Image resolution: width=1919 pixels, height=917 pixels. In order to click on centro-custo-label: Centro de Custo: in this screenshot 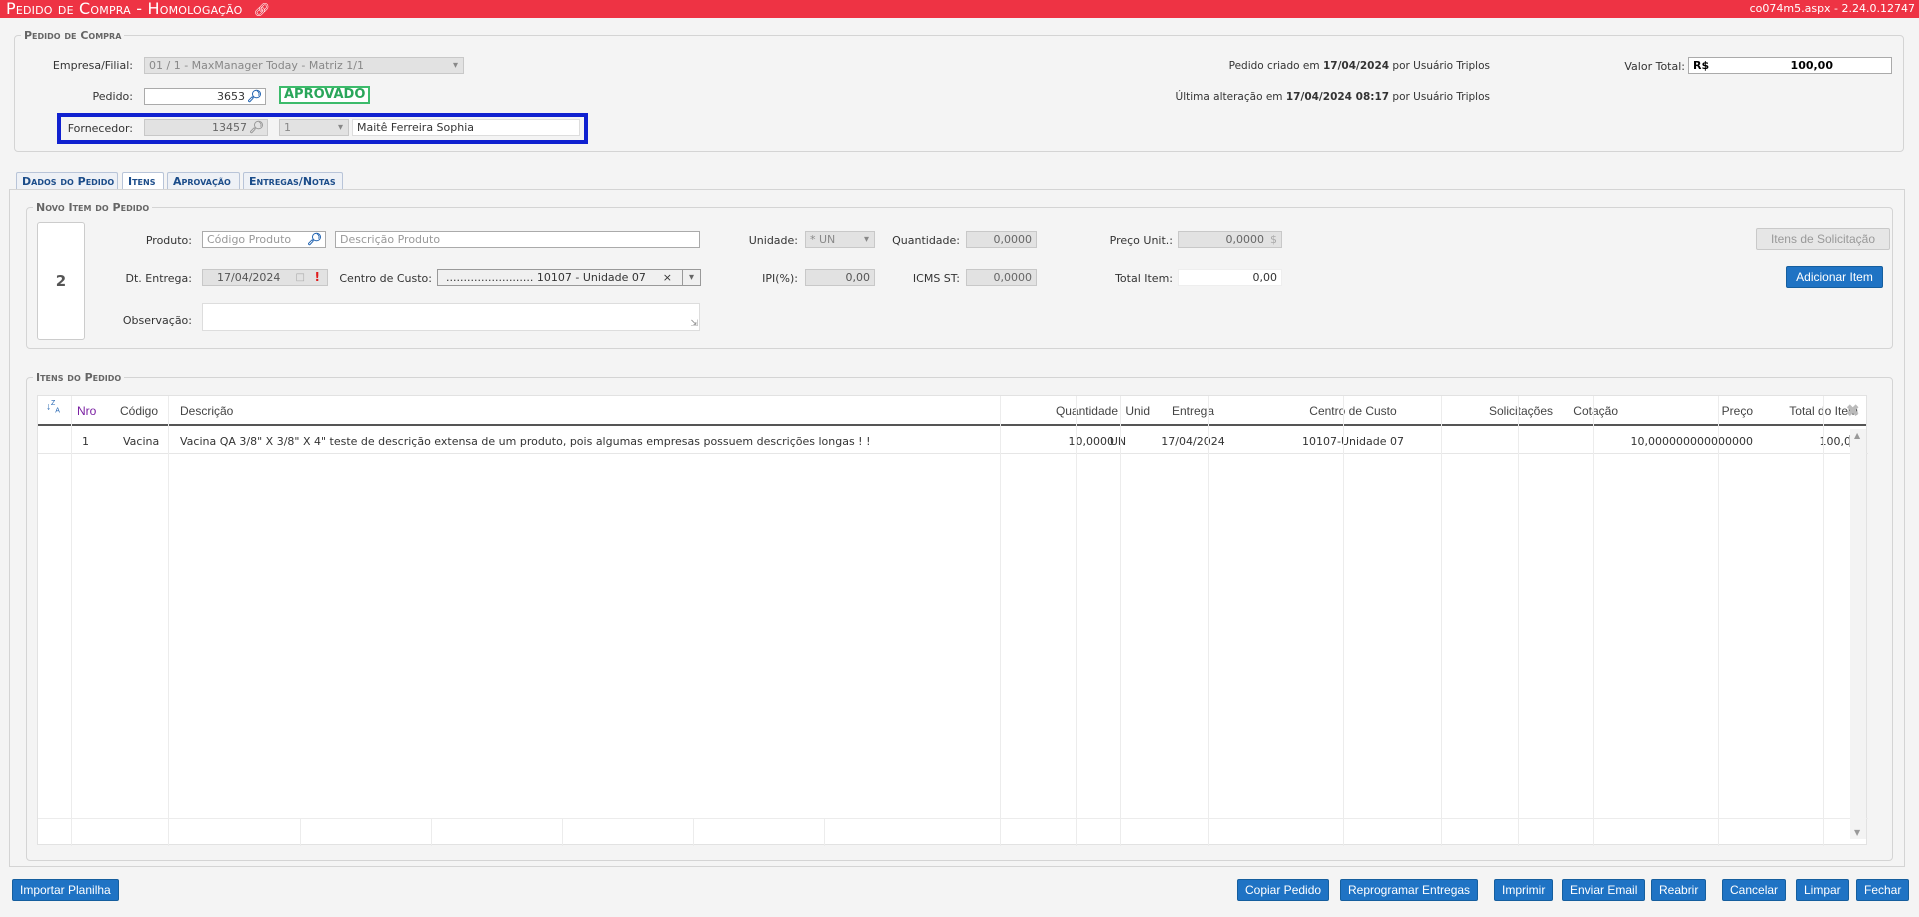, I will do `click(385, 278)`.